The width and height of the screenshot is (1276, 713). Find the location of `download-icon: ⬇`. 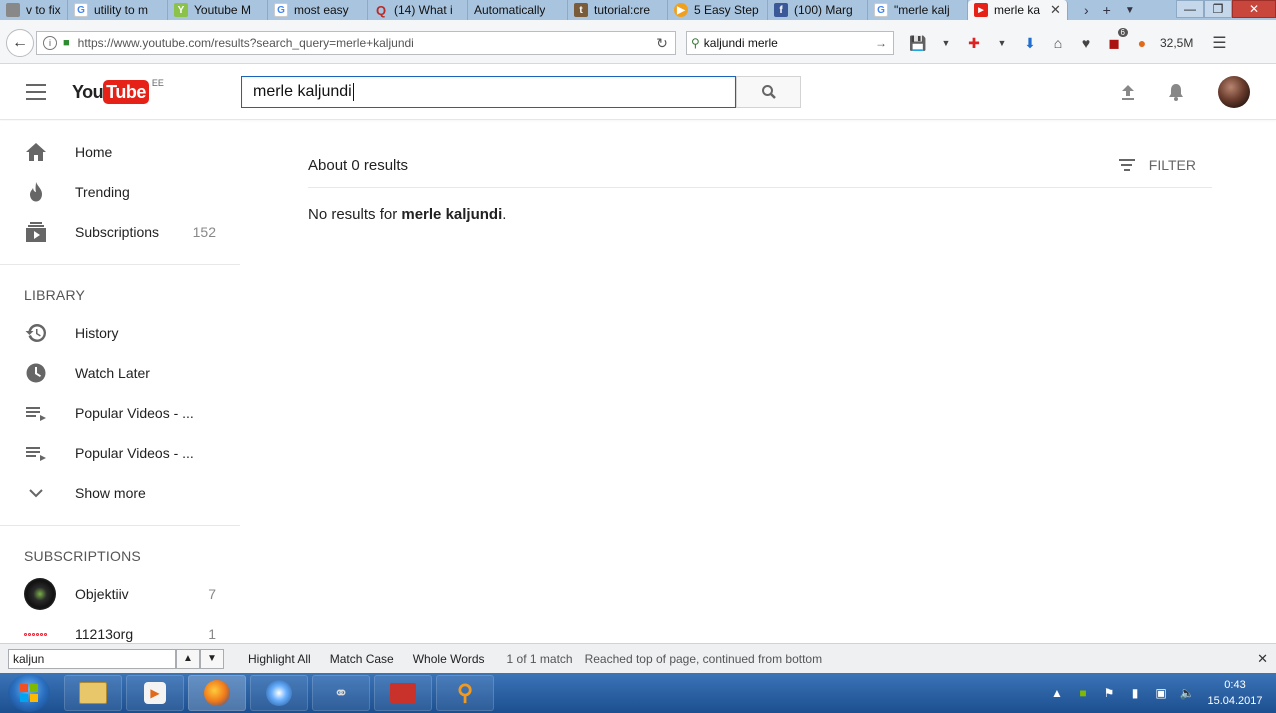

download-icon: ⬇ is located at coordinates (1030, 43).